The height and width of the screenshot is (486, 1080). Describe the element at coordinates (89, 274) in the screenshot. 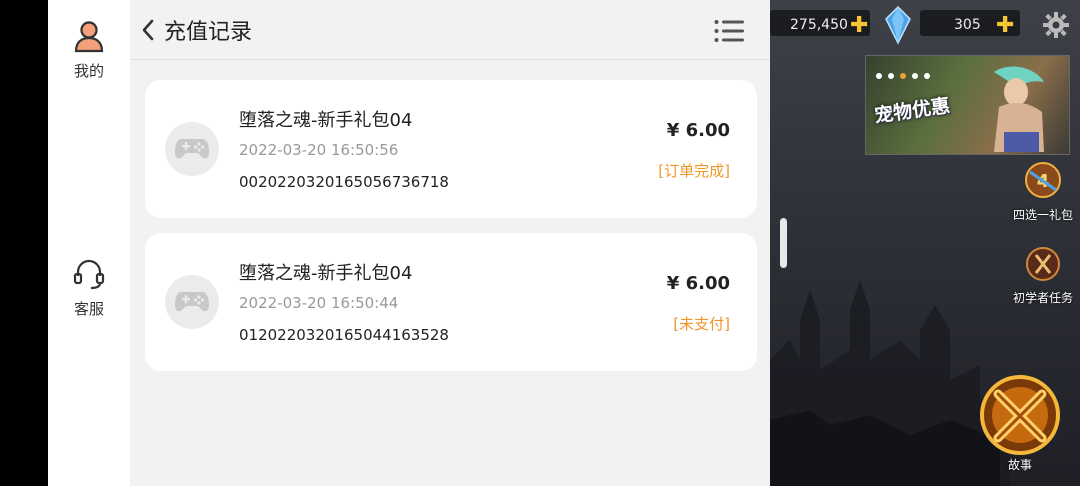

I see `headset-icon` at that location.